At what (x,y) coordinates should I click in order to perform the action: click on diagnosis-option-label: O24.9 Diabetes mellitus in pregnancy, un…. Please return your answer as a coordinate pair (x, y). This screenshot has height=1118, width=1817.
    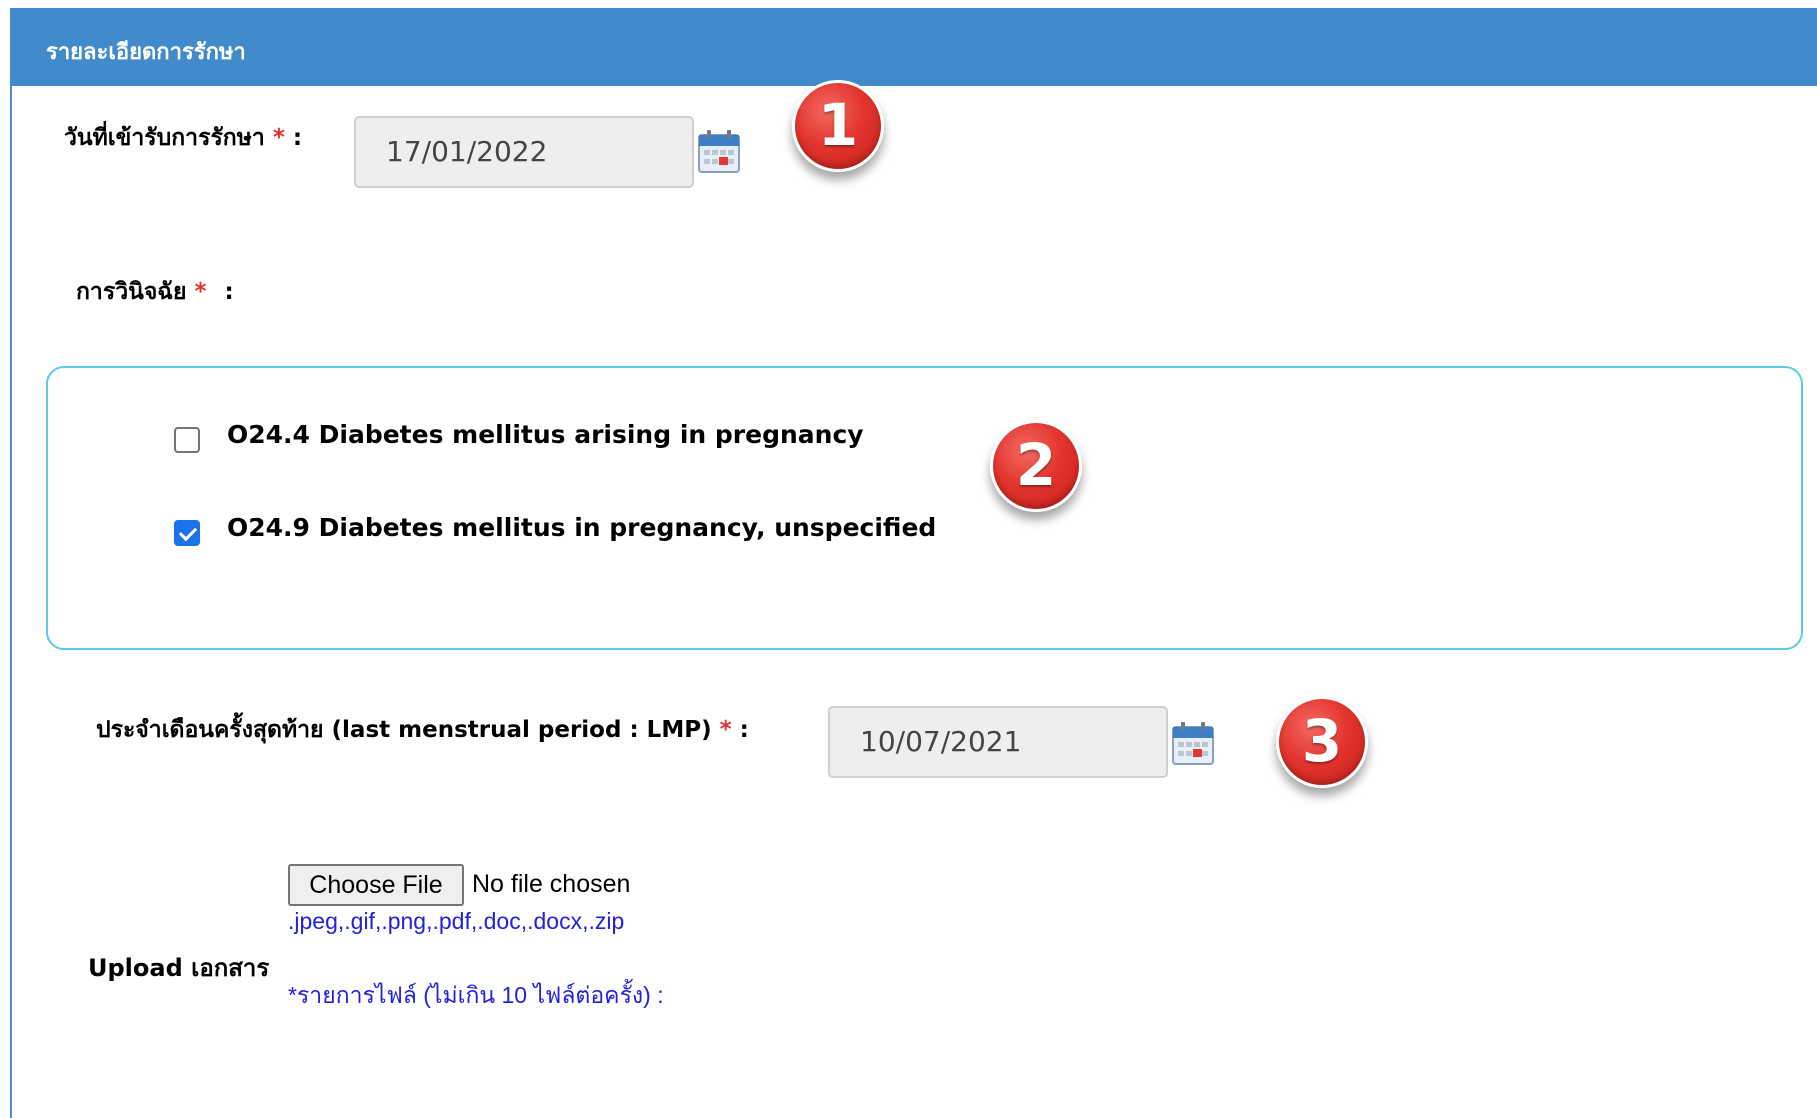
    Looking at the image, I should click on (581, 527).